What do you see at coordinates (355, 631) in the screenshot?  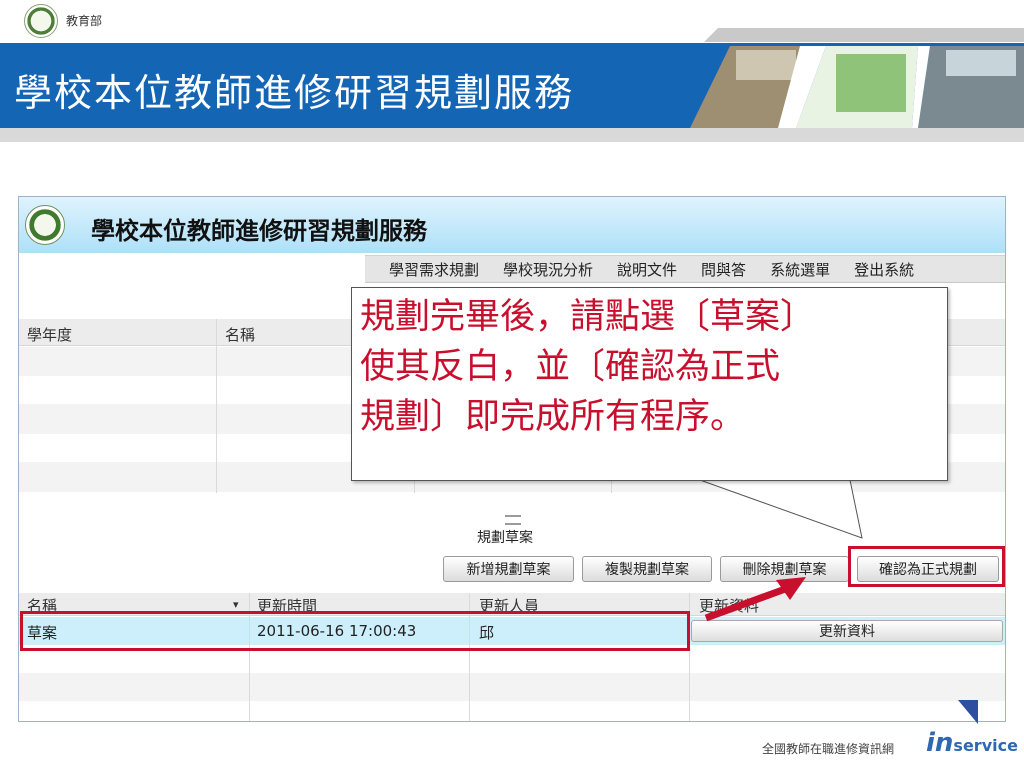 I see `highlight-draft-row` at bounding box center [355, 631].